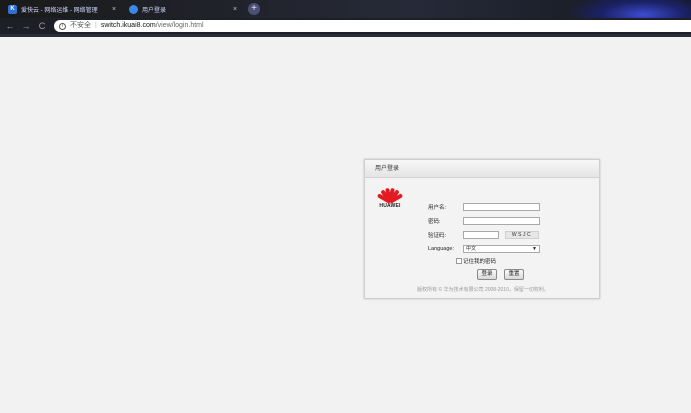 The height and width of the screenshot is (413, 691). What do you see at coordinates (42, 26) in the screenshot?
I see `reload-icon: C` at bounding box center [42, 26].